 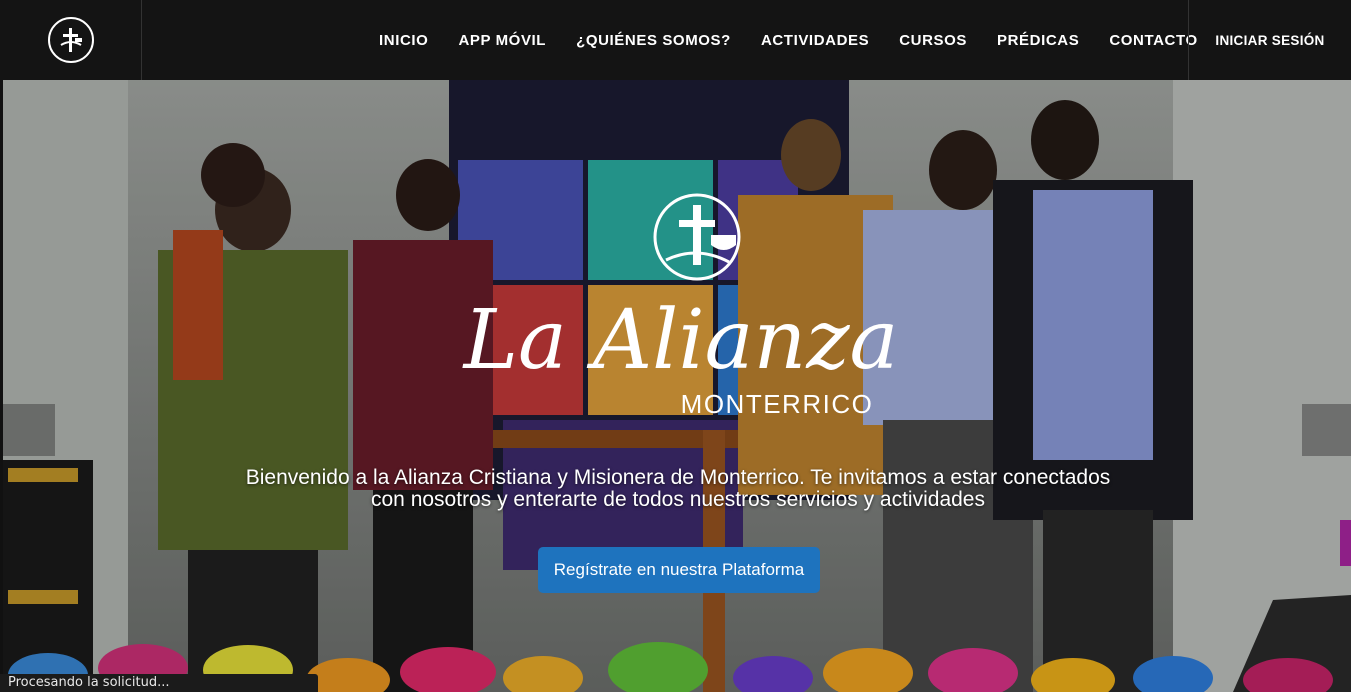 What do you see at coordinates (933, 40) in the screenshot?
I see `nav-item-cursos: CURSOS` at bounding box center [933, 40].